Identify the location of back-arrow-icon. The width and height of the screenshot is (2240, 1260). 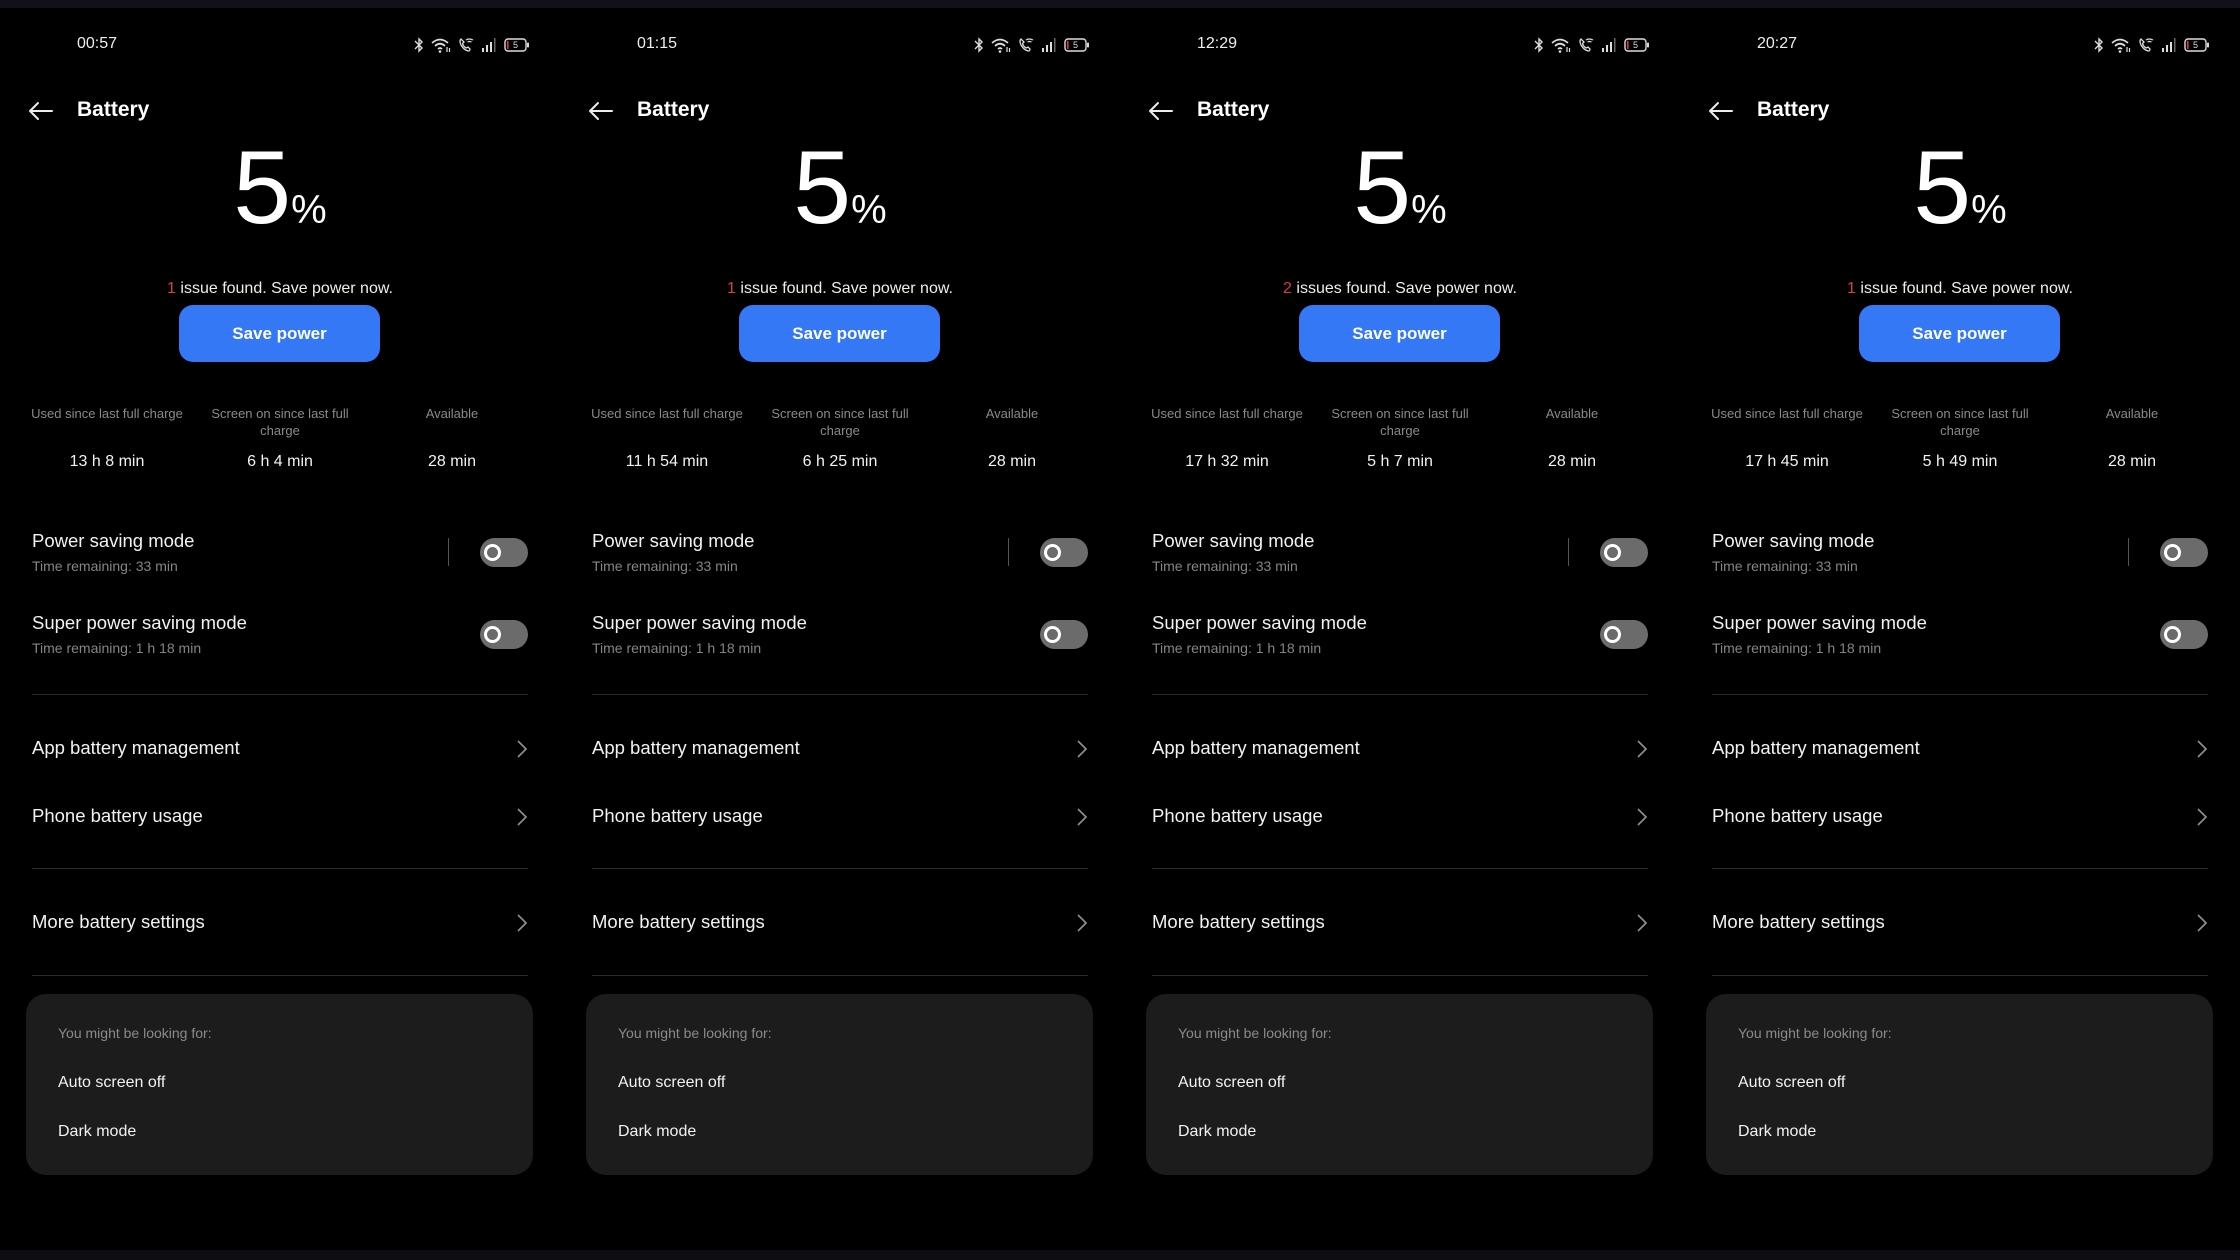
(1161, 111).